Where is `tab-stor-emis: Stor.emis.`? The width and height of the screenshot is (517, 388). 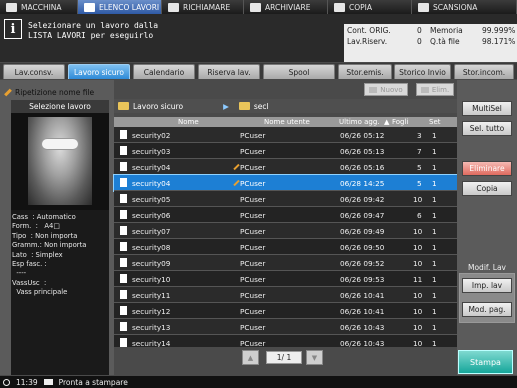 tab-stor-emis: Stor.emis. is located at coordinates (365, 71).